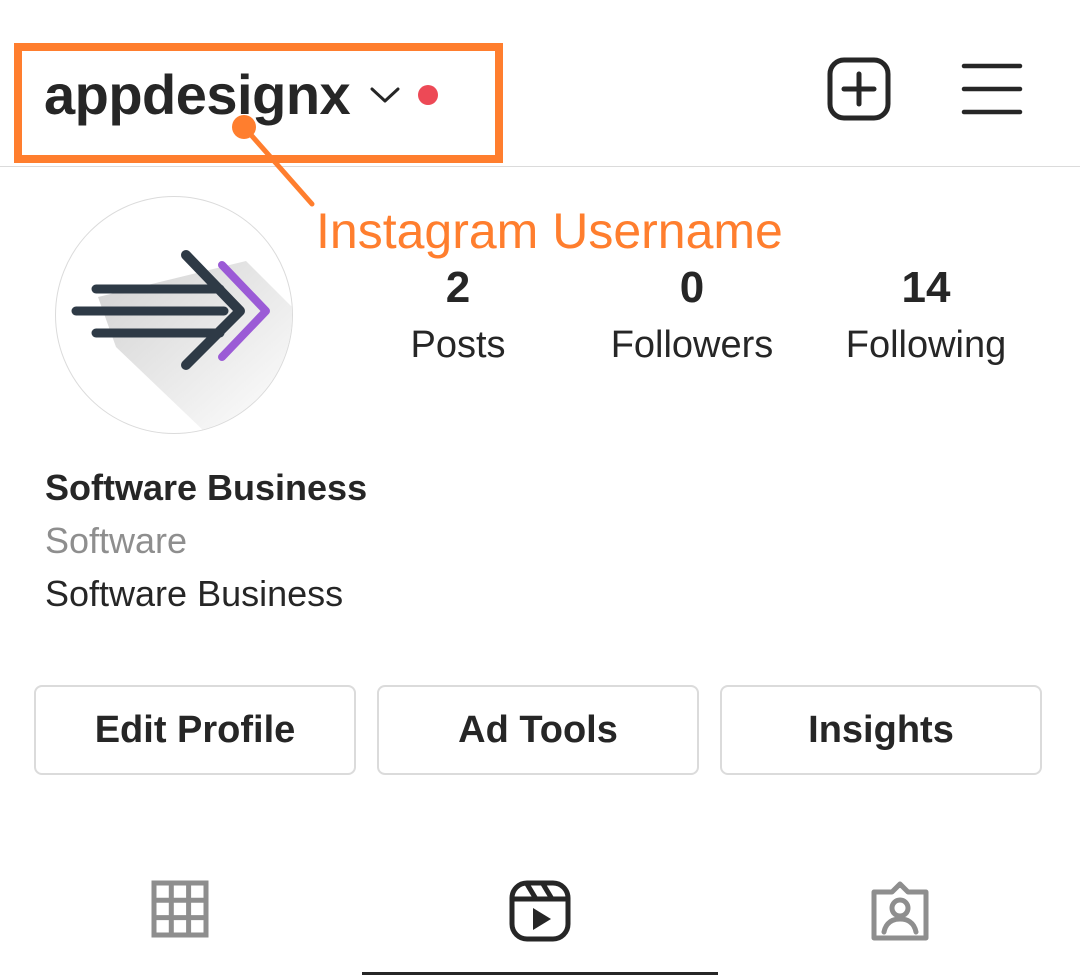  Describe the element at coordinates (692, 345) in the screenshot. I see `followers-label: Followers` at that location.